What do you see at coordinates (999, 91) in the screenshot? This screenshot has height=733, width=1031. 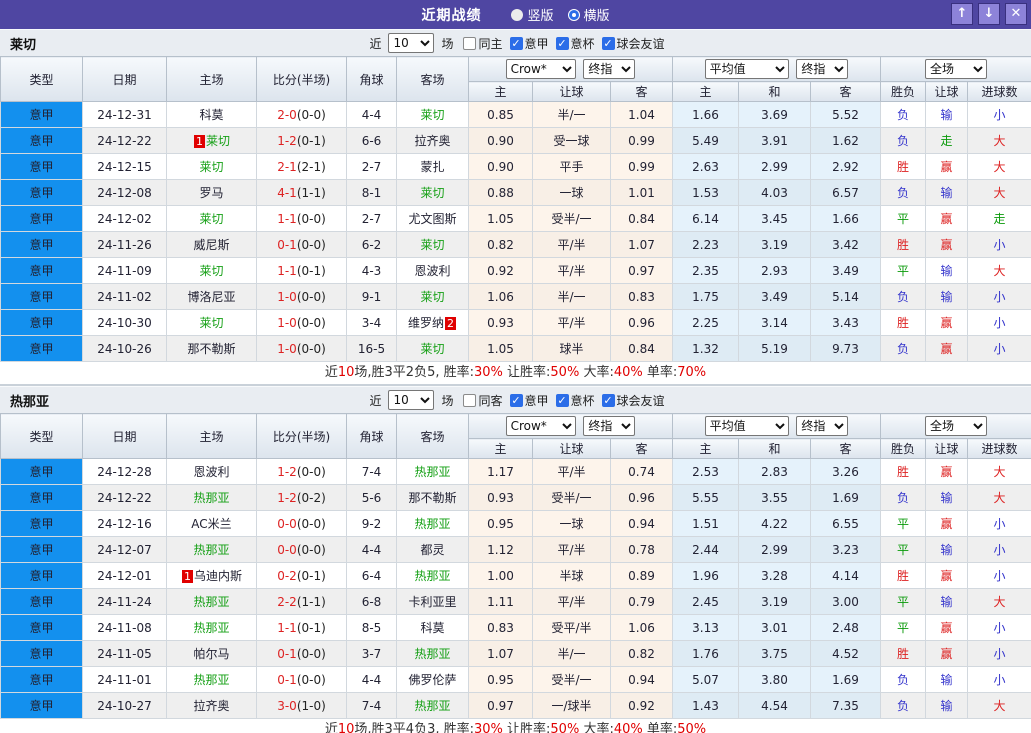 I see `sub-col-header: 进球数` at bounding box center [999, 91].